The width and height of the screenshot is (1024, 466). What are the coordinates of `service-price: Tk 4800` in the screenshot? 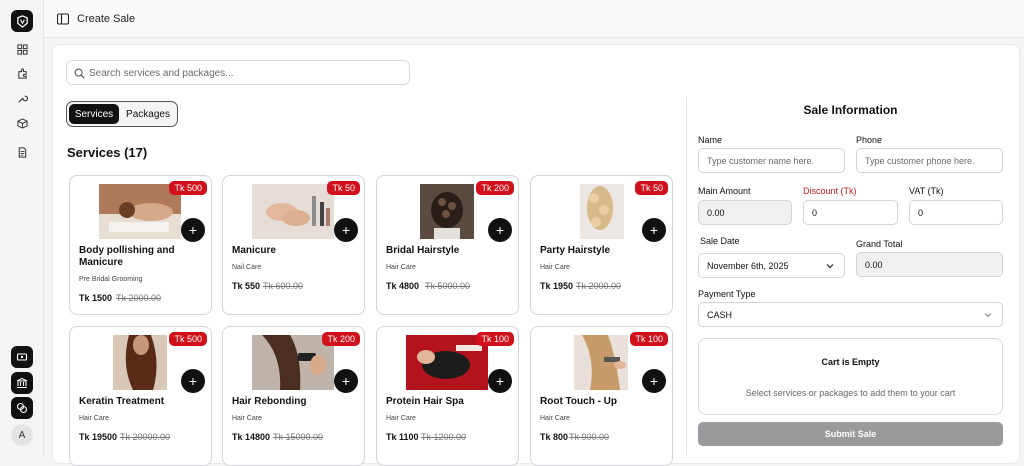 It's located at (403, 286).